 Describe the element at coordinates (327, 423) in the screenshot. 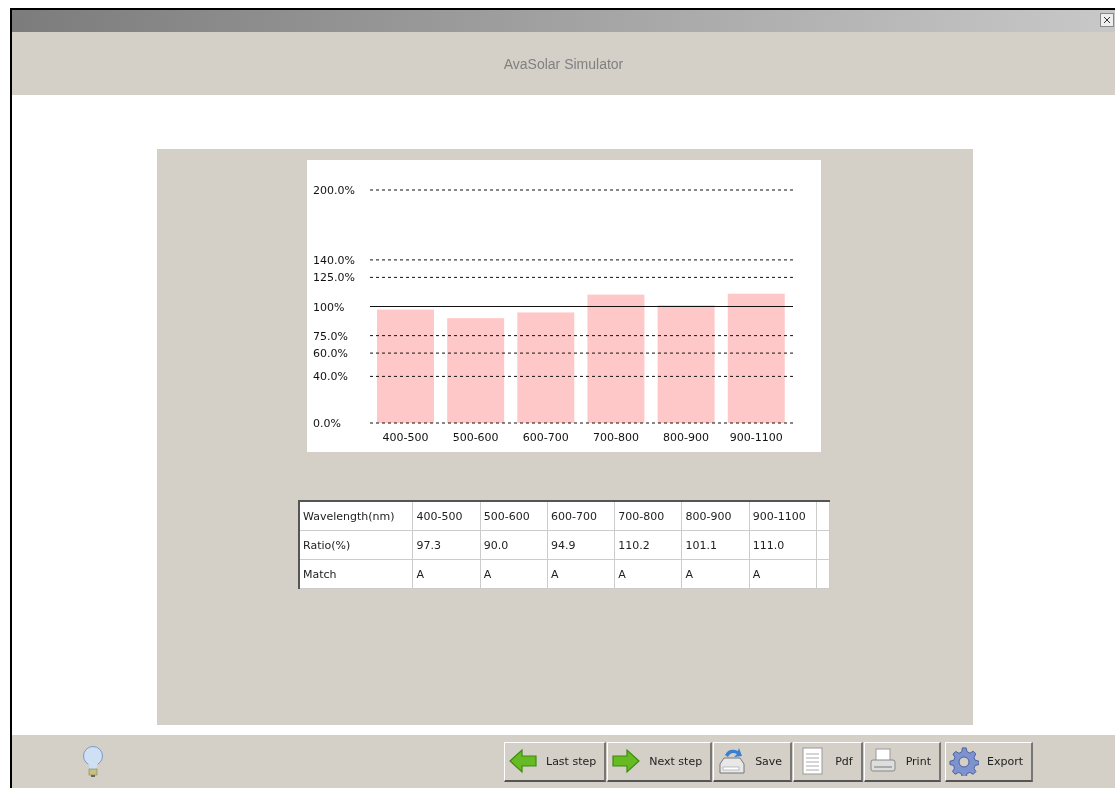

I see `axis-tick-label: 0.0%` at that location.